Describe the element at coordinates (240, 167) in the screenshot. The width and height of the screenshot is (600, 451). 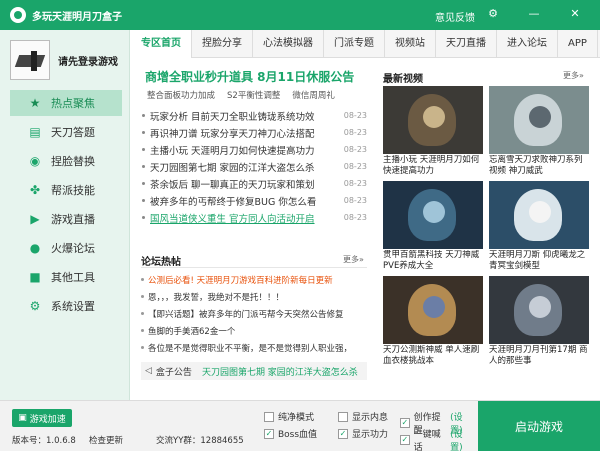
I see `news-item-title: 天刀园图第七期 家园的江洋大盗怎么杀` at that location.